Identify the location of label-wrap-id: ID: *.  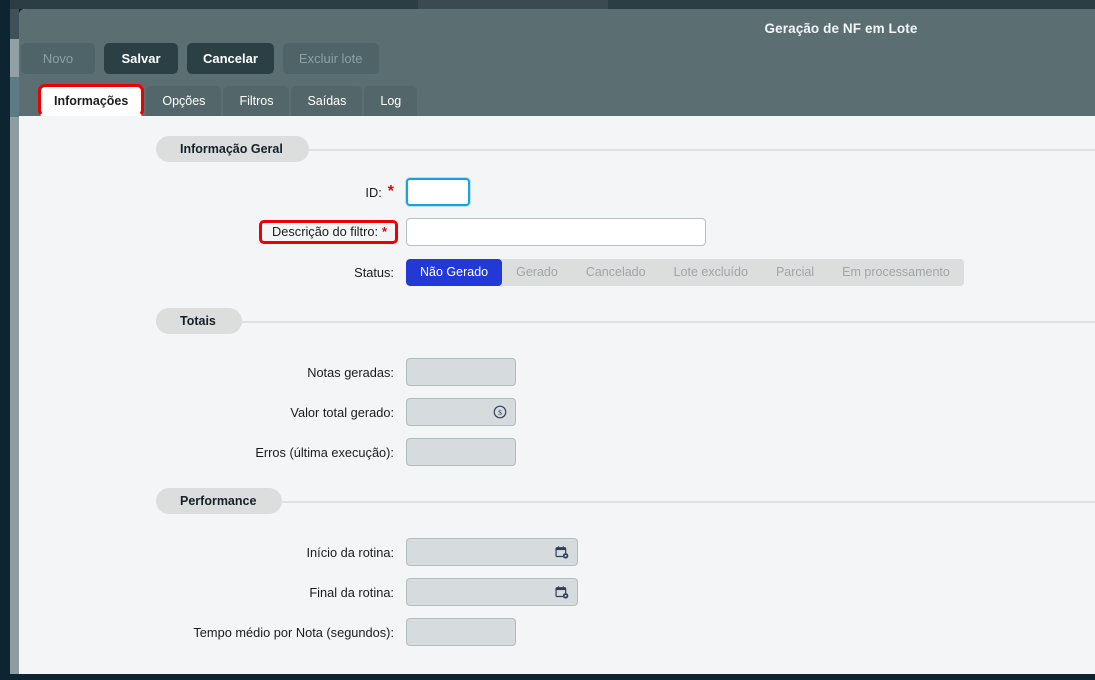
(281, 192).